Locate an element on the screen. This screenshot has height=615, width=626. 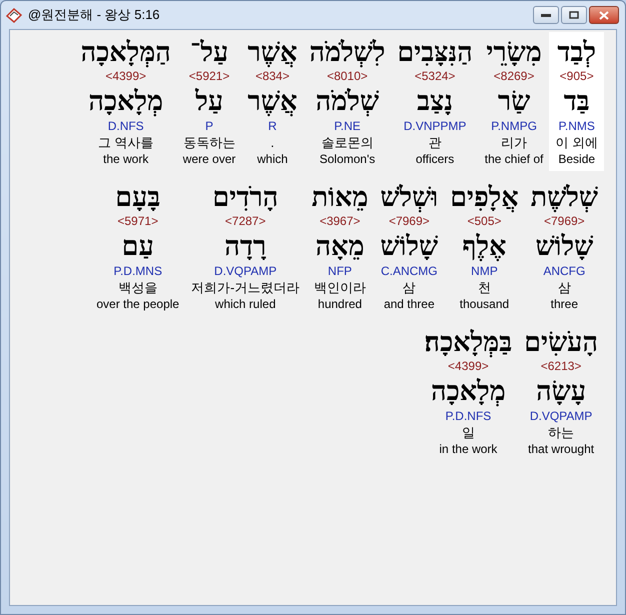
korean-gloss: 백인이라 is located at coordinates (340, 288).